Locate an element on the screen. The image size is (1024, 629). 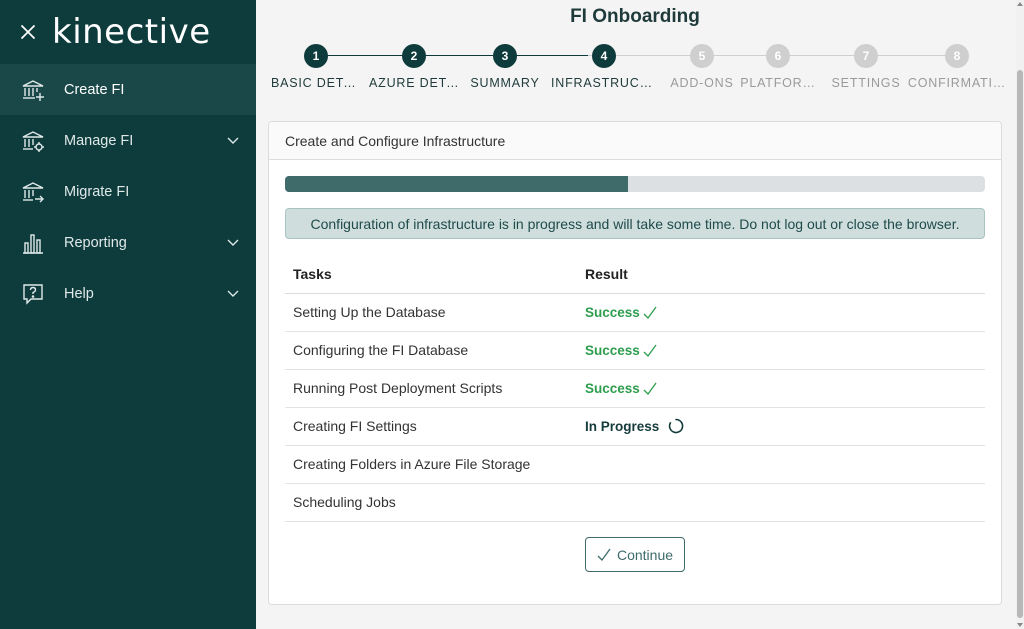
step-number: 6 is located at coordinates (778, 56).